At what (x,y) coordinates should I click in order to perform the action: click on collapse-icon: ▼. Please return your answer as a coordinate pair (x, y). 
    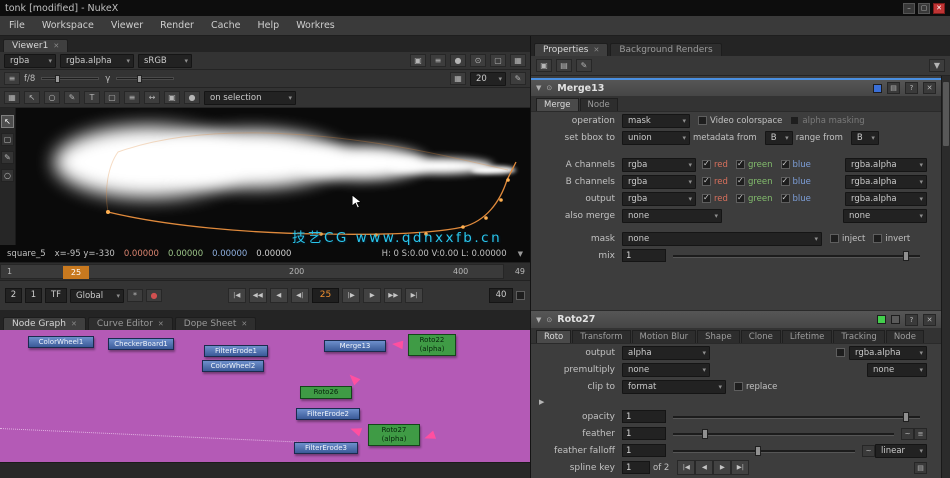
    Looking at the image, I should click on (538, 88).